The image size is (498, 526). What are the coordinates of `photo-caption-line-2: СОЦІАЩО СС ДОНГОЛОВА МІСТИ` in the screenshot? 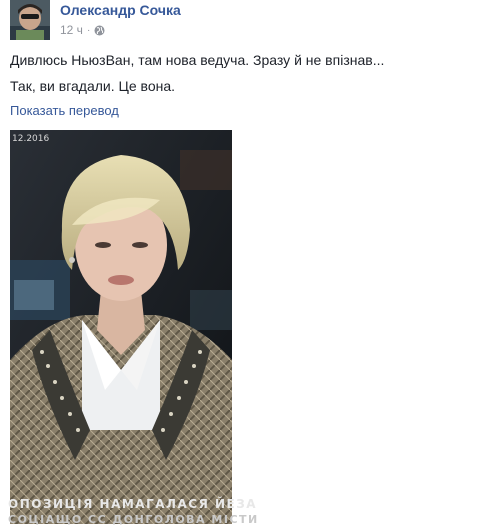 It's located at (133, 519).